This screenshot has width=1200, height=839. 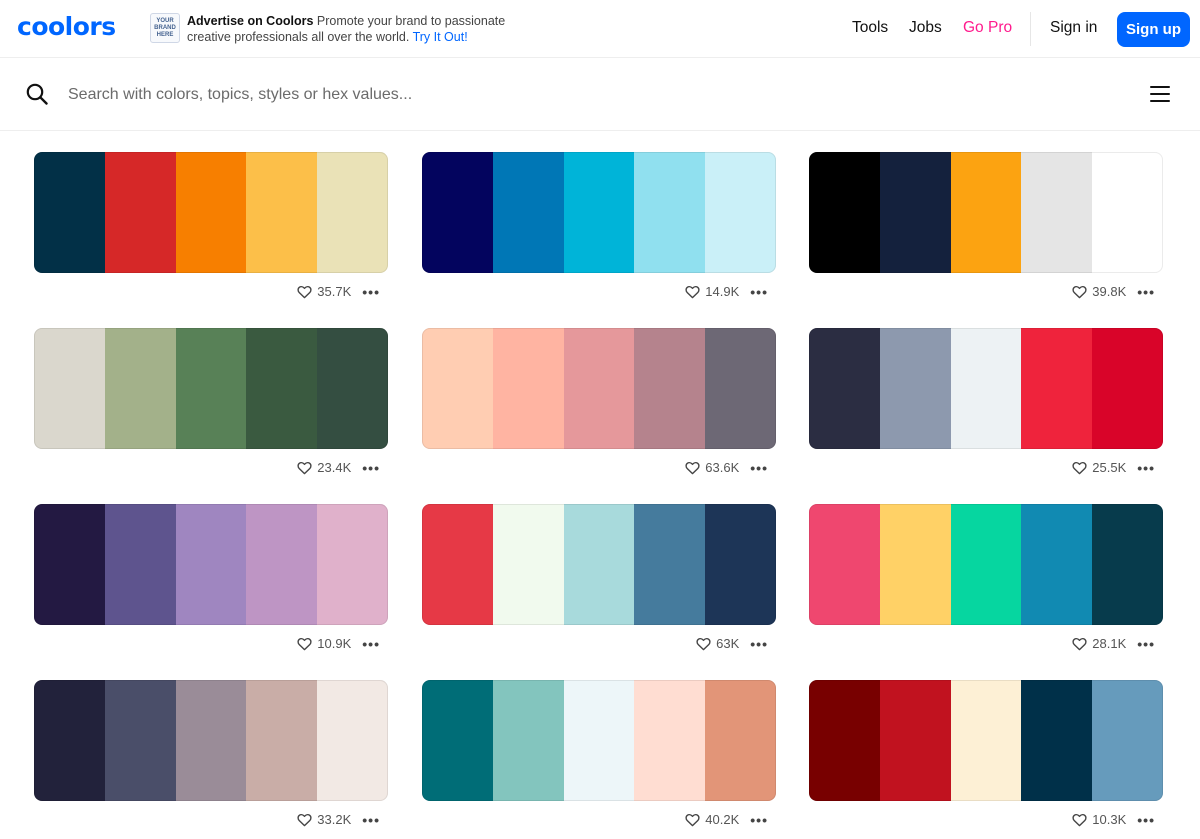 What do you see at coordinates (1160, 94) in the screenshot?
I see `hamburger-menu-icon` at bounding box center [1160, 94].